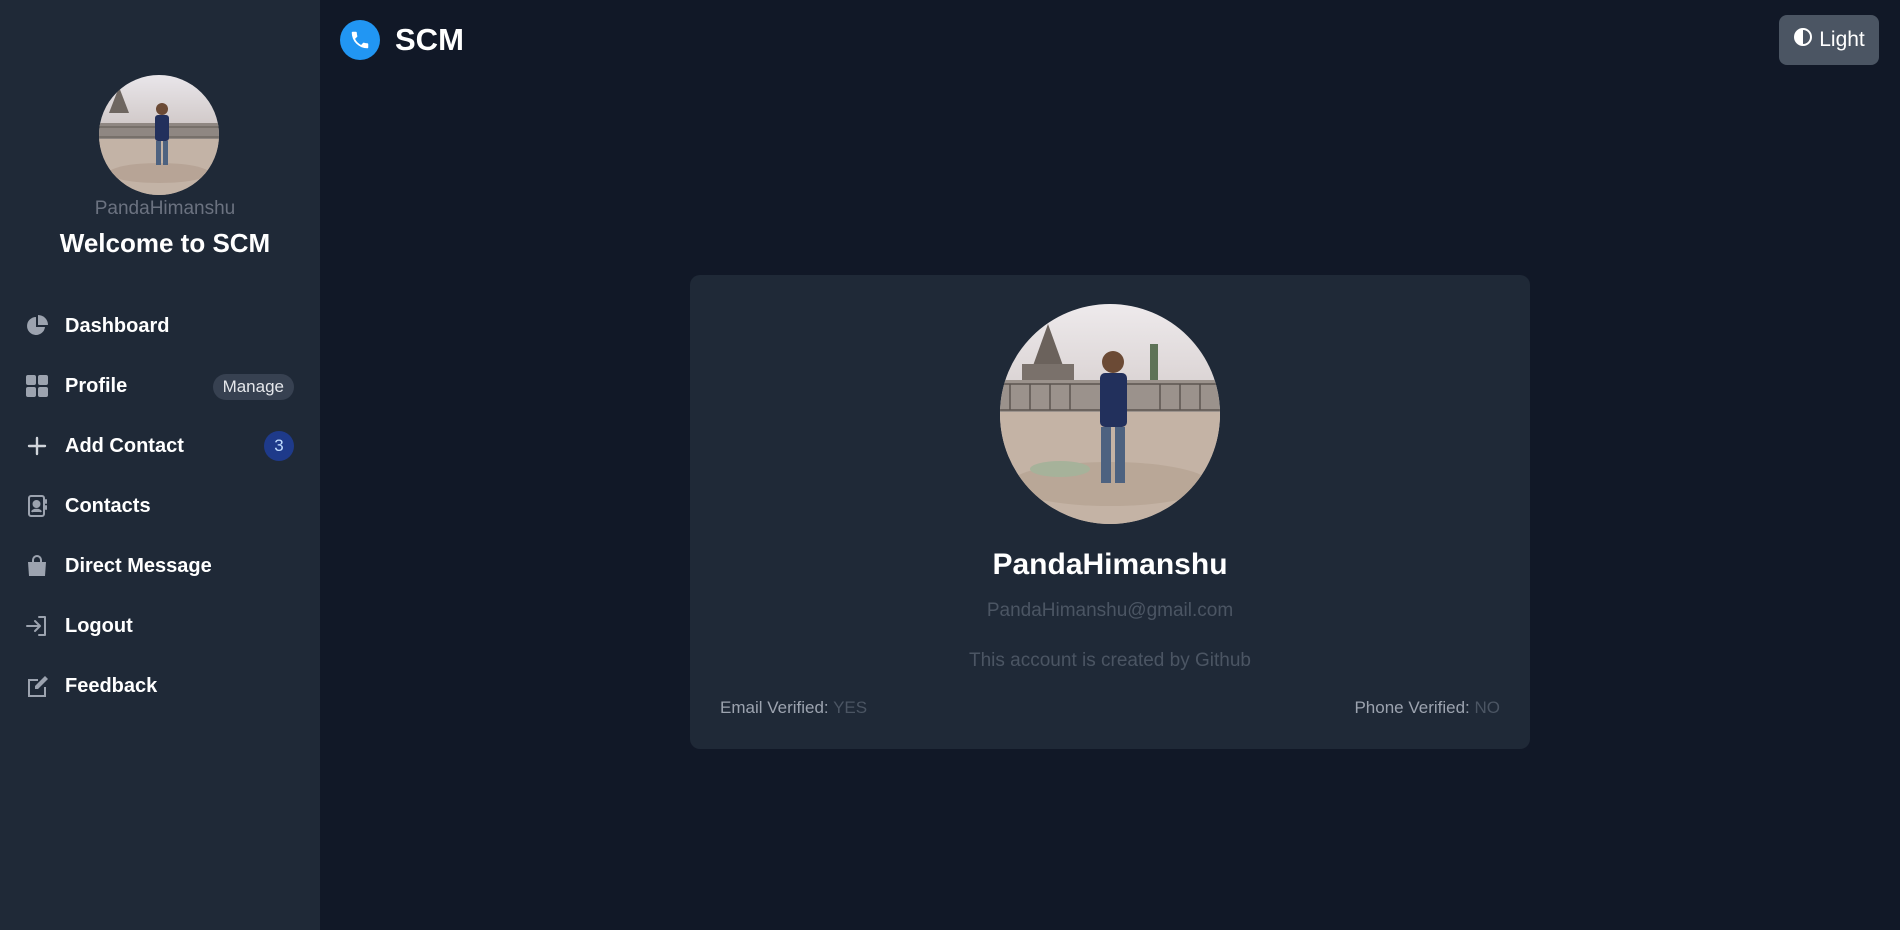 This screenshot has width=1900, height=930. What do you see at coordinates (279, 446) in the screenshot?
I see `contact-count-badge: 3` at bounding box center [279, 446].